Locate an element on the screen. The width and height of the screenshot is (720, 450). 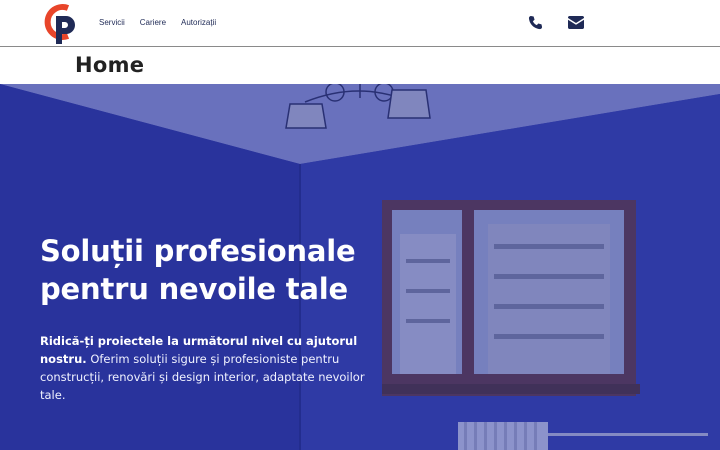
company-logo is located at coordinates (60, 24).